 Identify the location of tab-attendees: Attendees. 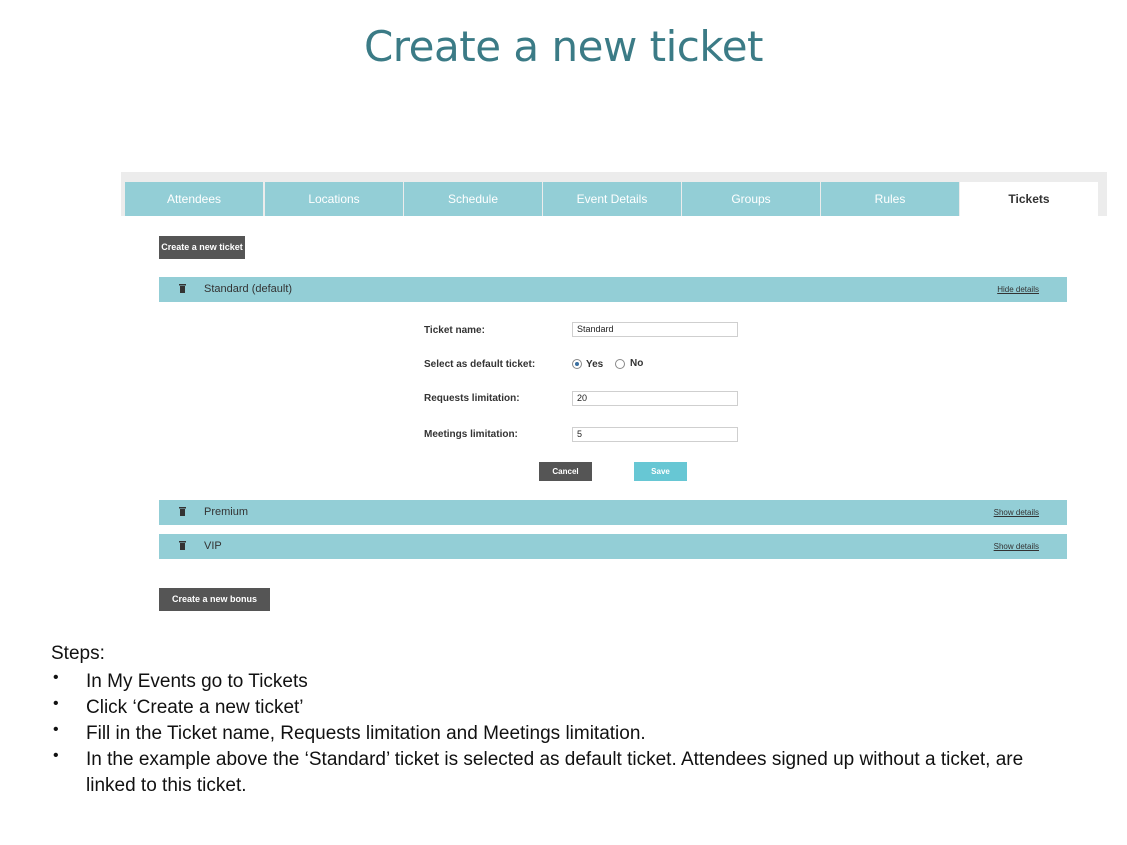
(194, 199).